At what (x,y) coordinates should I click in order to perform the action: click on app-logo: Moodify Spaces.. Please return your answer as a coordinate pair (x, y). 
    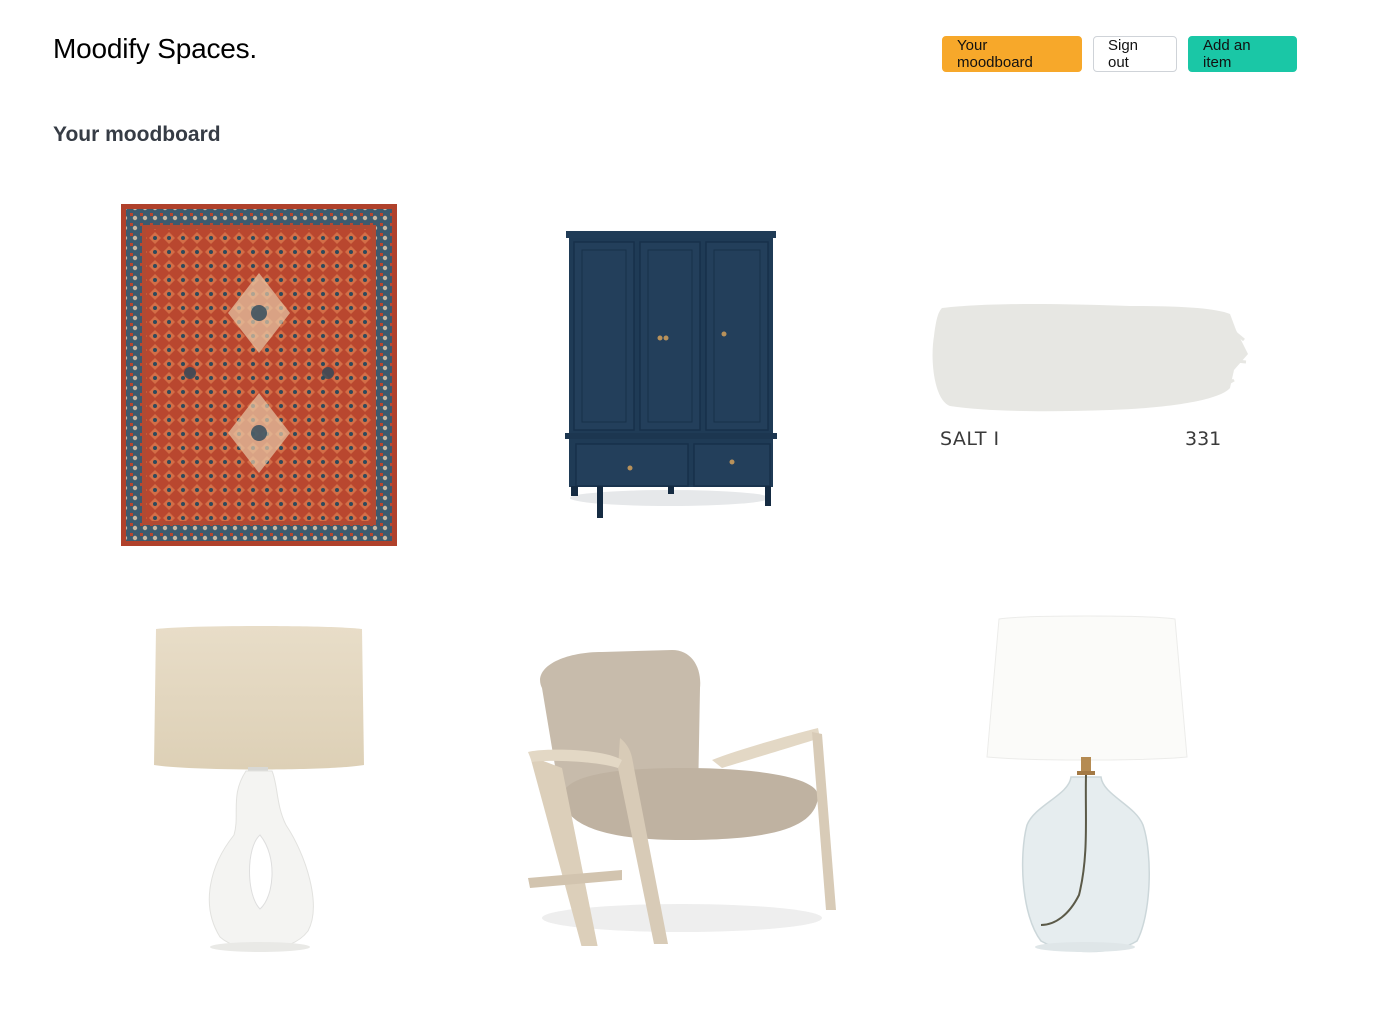
    Looking at the image, I should click on (155, 49).